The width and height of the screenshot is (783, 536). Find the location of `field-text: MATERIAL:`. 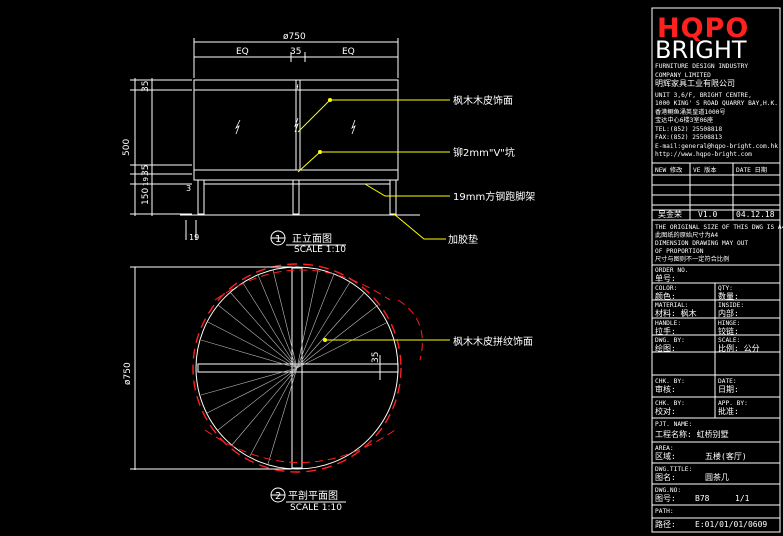

field-text: MATERIAL: is located at coordinates (672, 305).